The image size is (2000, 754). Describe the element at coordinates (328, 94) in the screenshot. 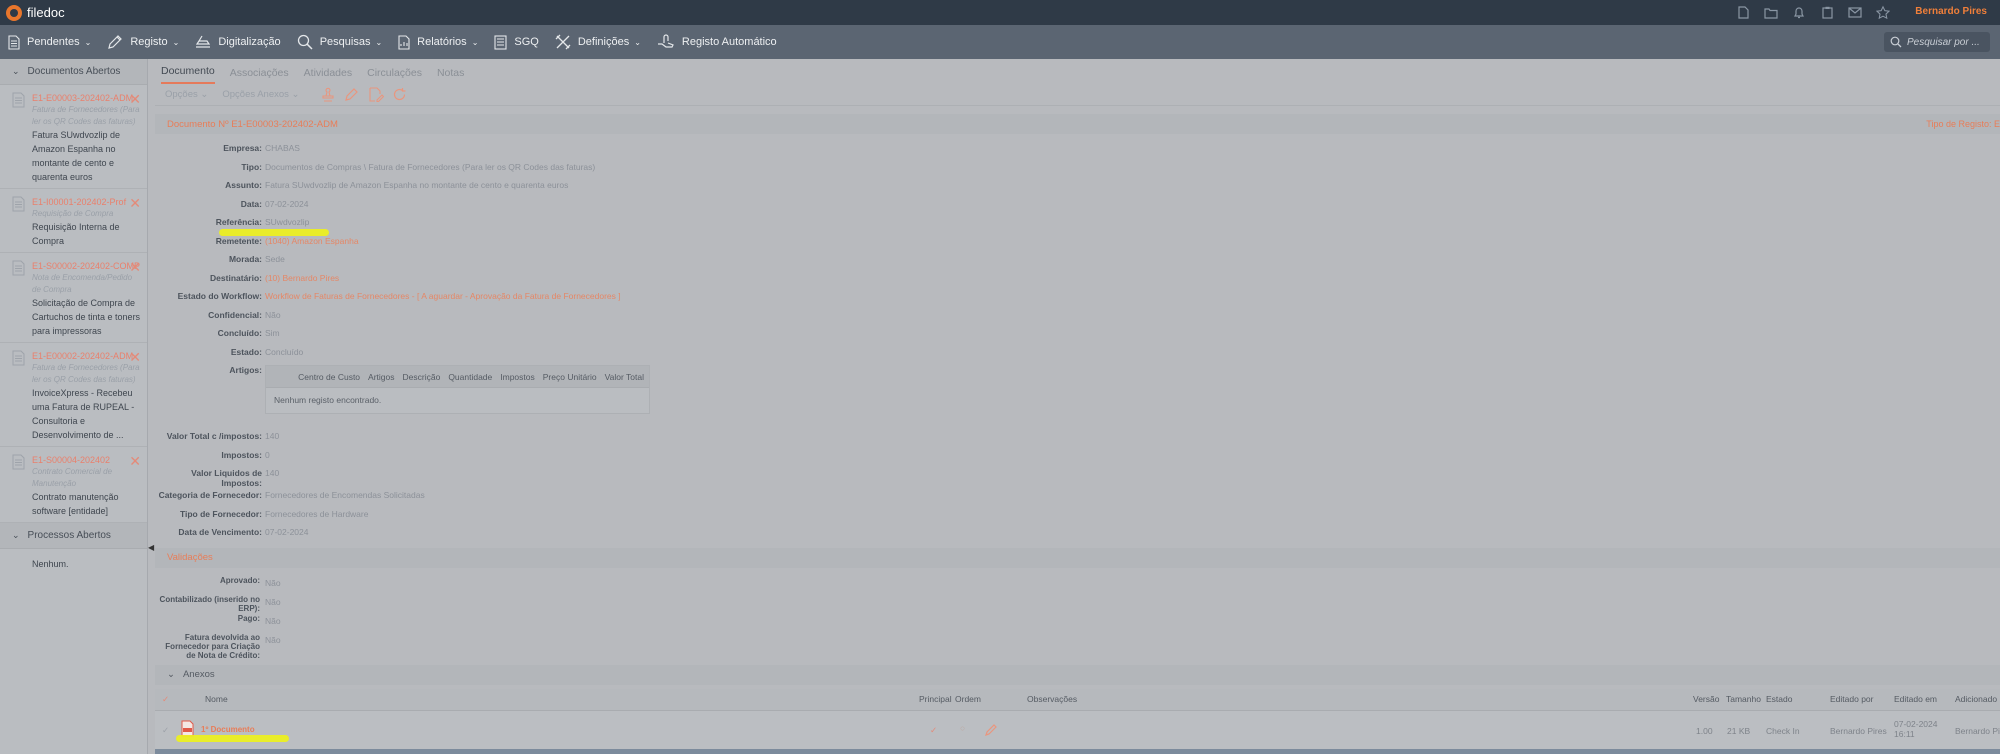

I see `stamp-icon` at that location.